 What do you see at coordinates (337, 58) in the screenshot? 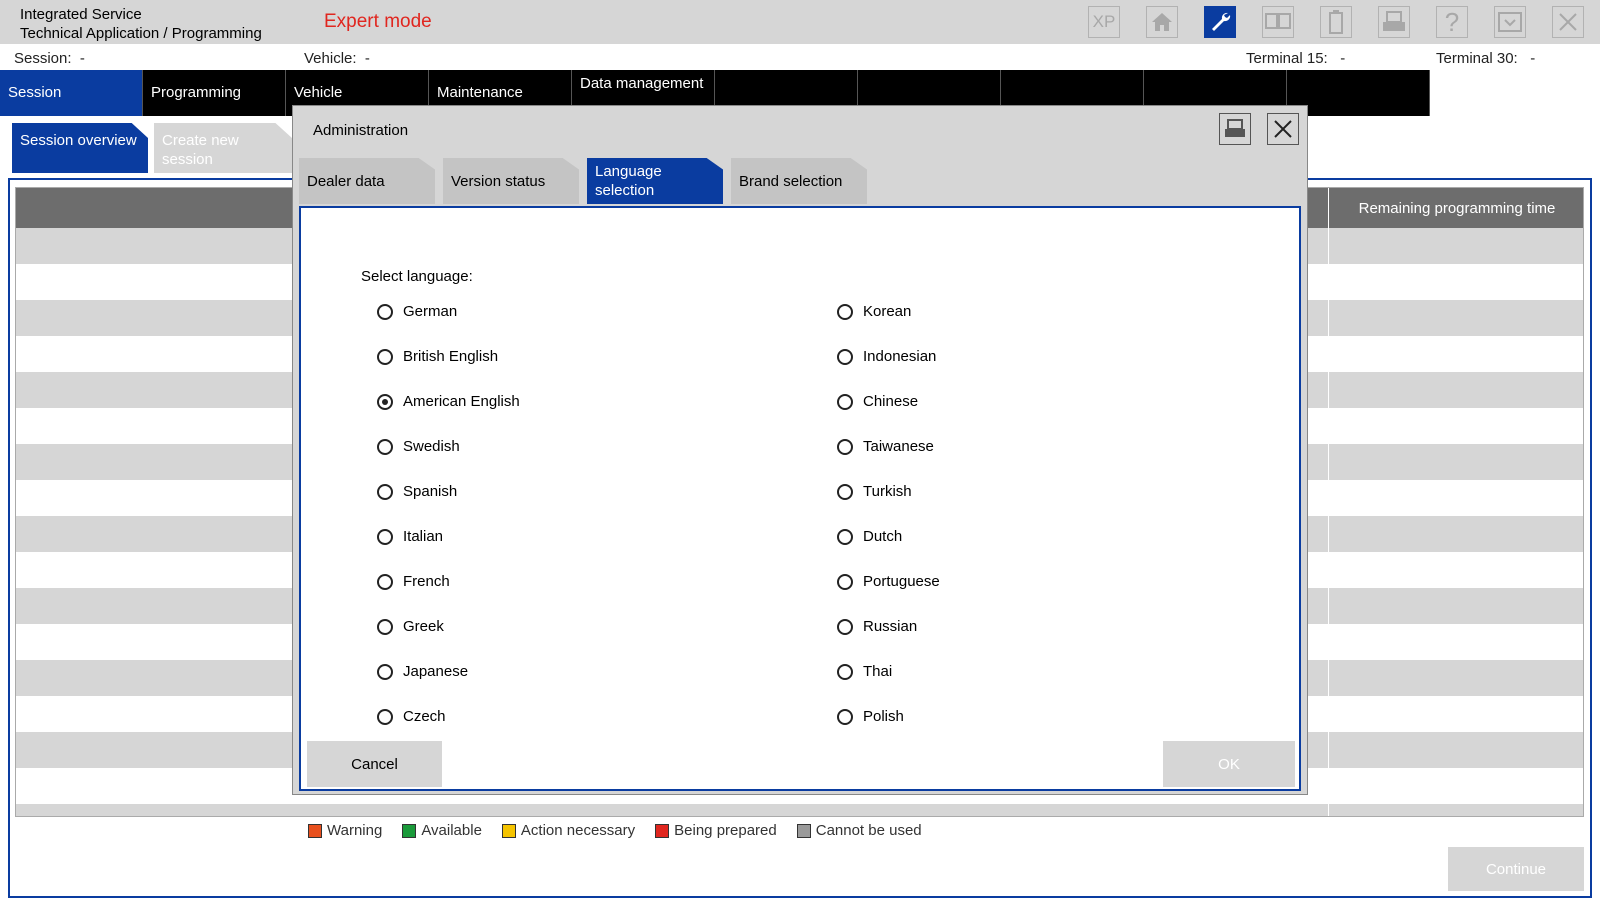
I see `vehicle-info: Vehicle: -` at bounding box center [337, 58].